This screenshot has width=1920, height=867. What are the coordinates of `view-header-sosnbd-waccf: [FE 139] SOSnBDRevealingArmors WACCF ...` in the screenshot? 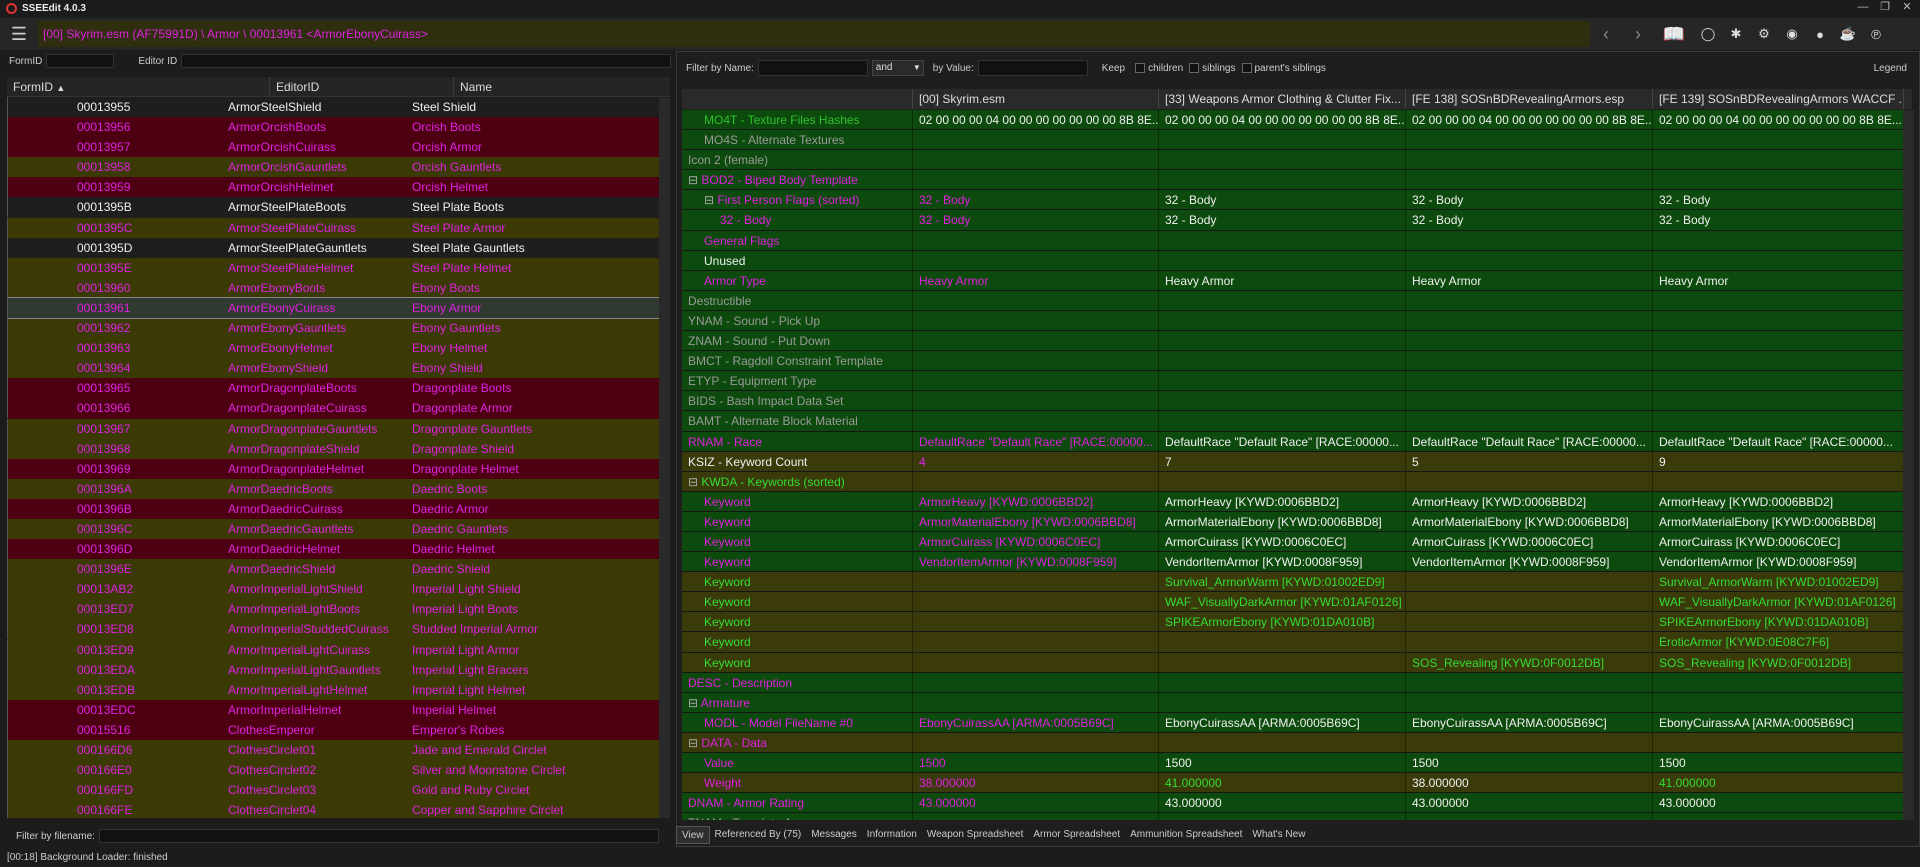 It's located at (1778, 99).